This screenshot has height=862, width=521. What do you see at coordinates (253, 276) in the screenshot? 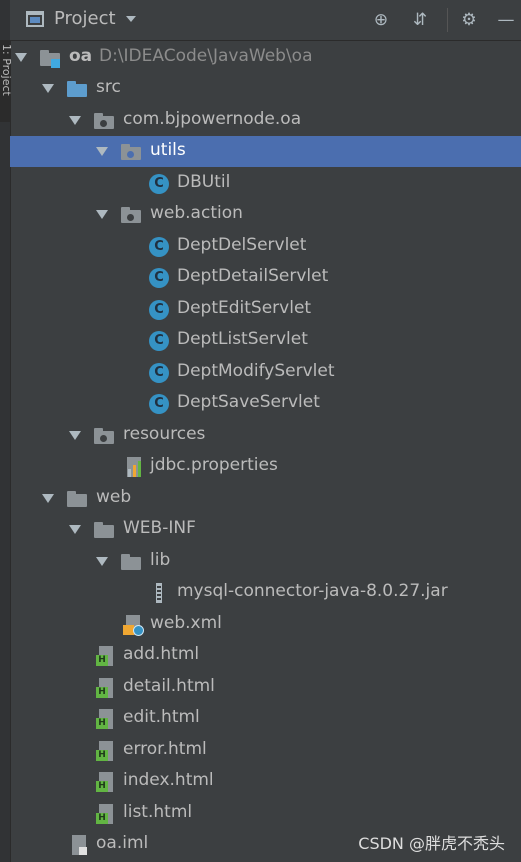
I see `tree-label: DeptDetailServlet` at bounding box center [253, 276].